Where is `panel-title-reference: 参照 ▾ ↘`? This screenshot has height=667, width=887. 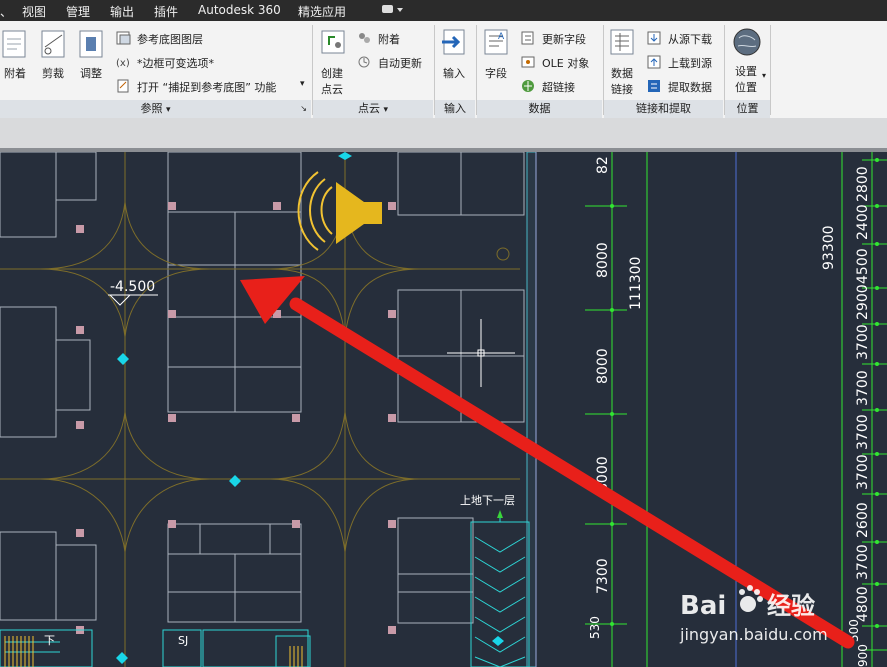
panel-title-reference: 参照 ▾ ↘ is located at coordinates (155, 109).